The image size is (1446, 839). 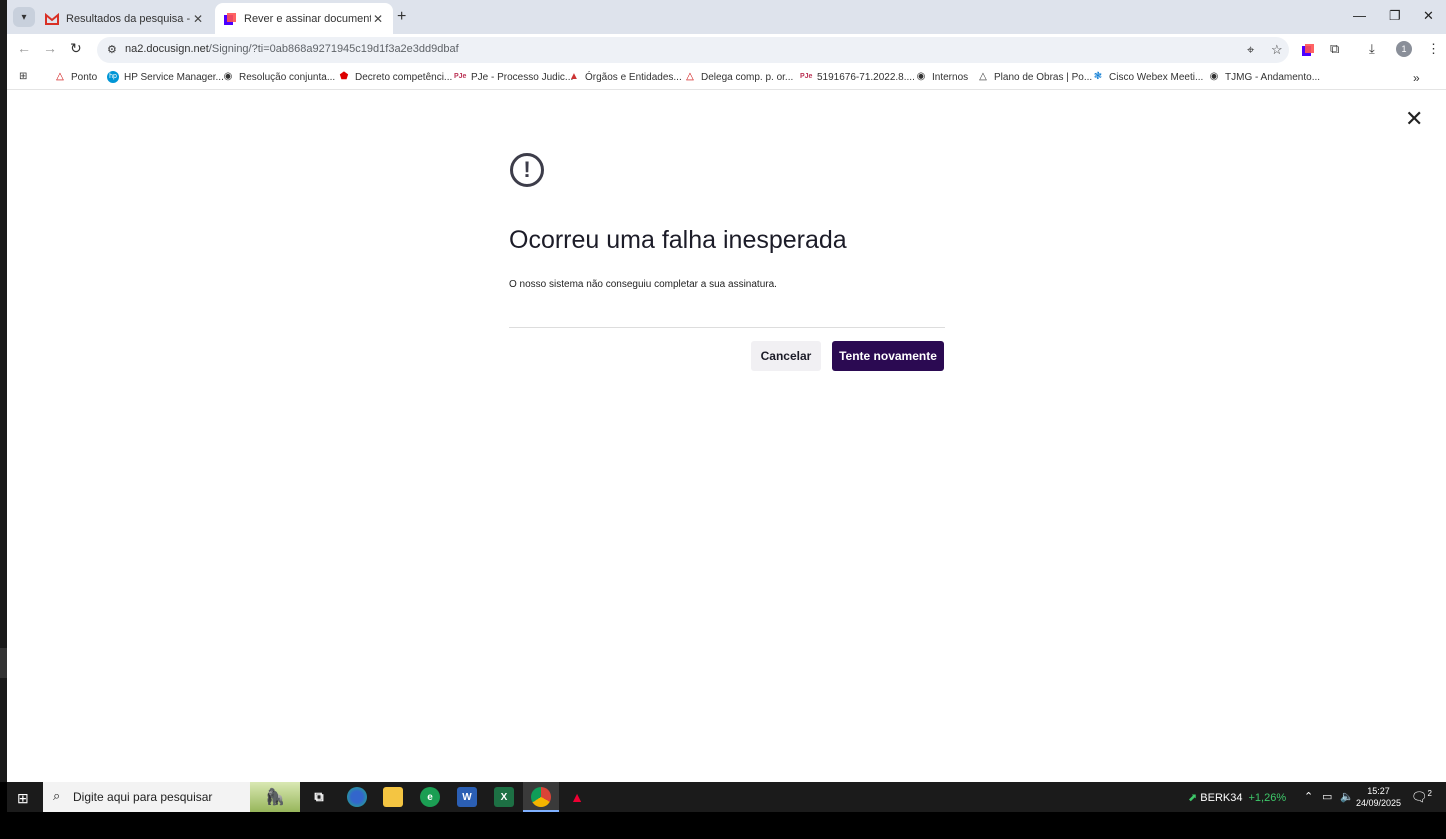 I want to click on adobe-reader-icon: ▲, so click(x=577, y=797).